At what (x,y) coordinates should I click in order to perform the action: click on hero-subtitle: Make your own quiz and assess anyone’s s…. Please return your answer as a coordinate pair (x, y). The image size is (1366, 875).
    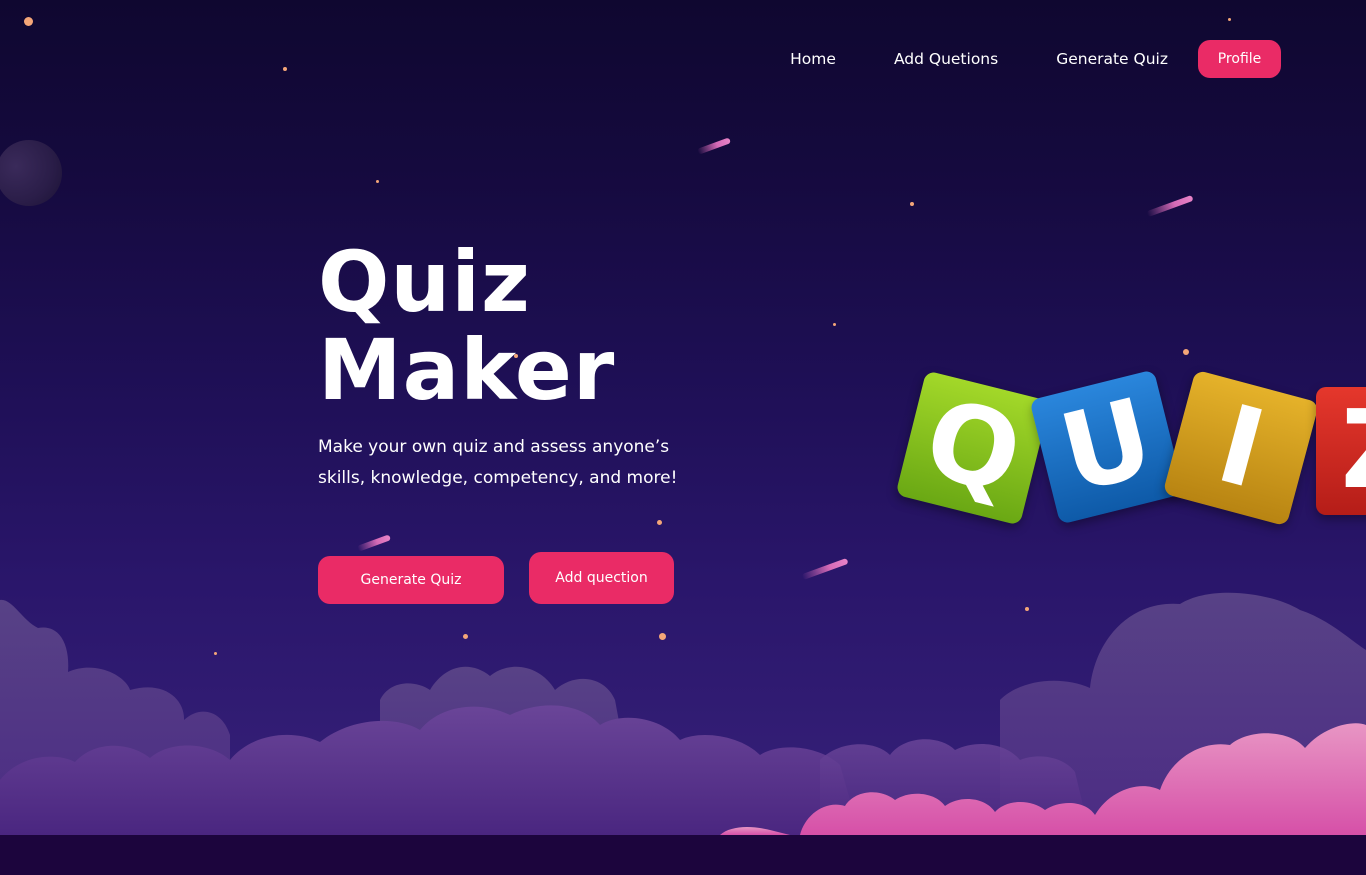
    Looking at the image, I should click on (498, 462).